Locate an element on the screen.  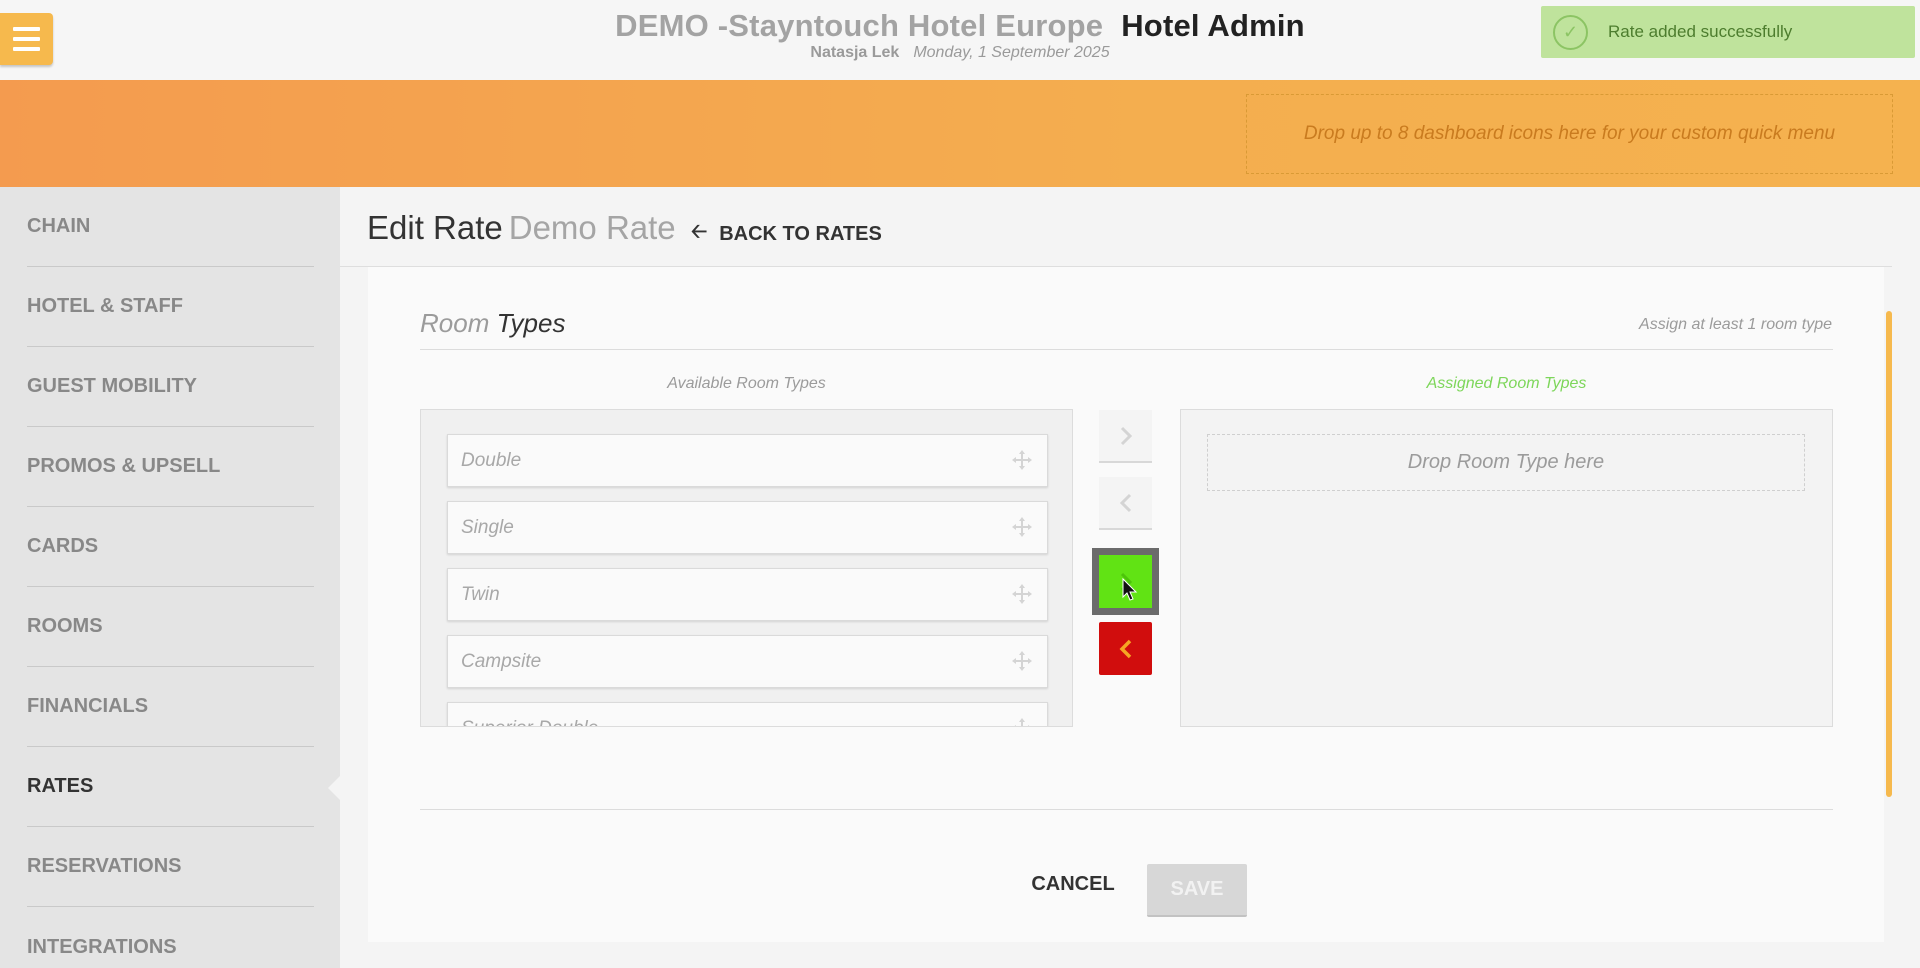
sidebar-item-rates: RATES is located at coordinates (170, 787).